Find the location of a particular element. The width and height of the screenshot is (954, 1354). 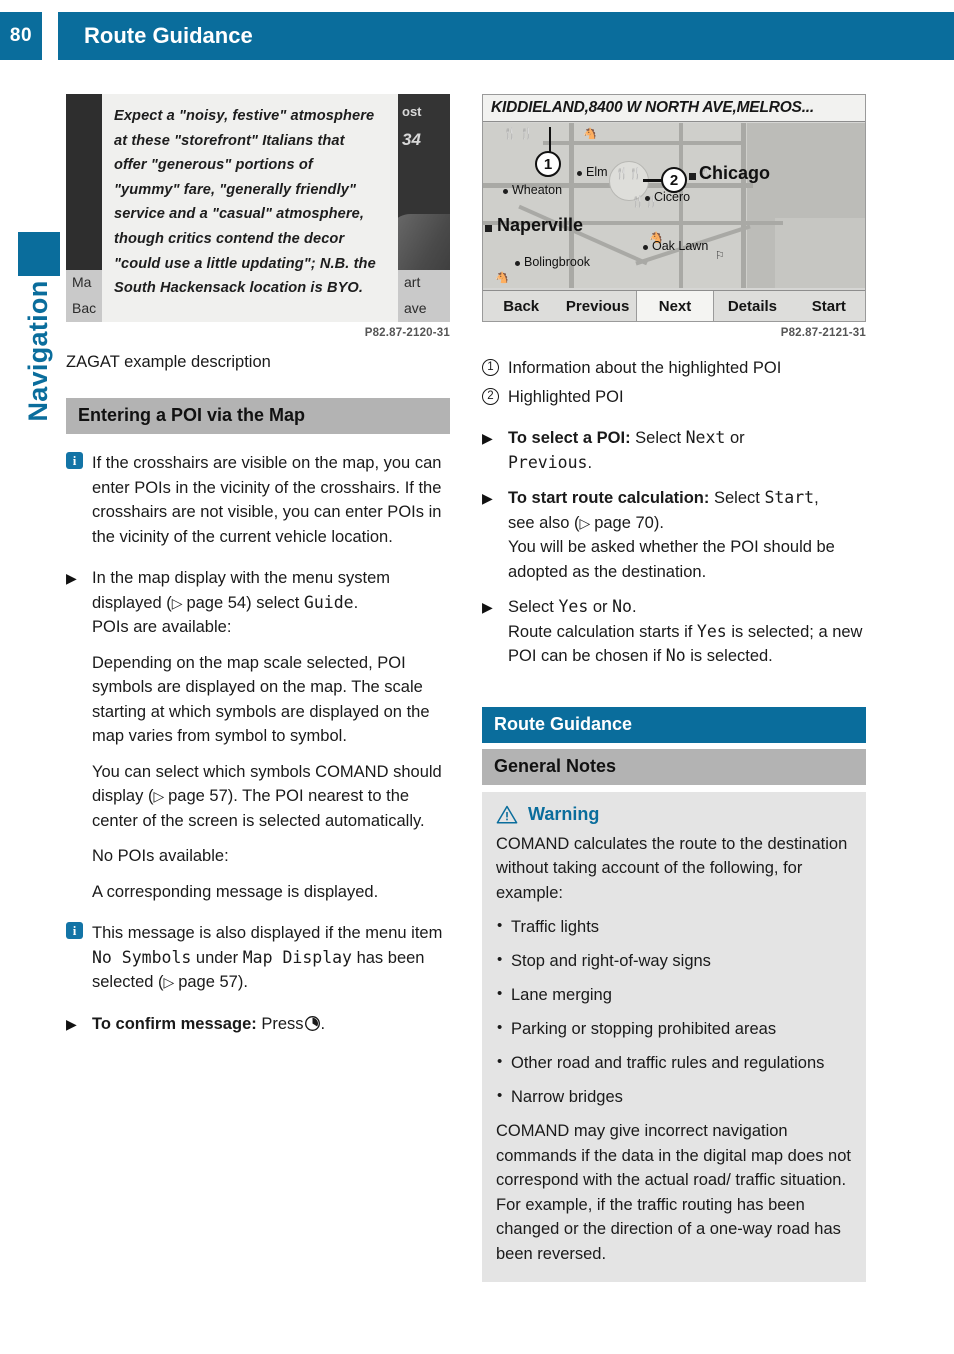

map-road is located at coordinates (681, 205).